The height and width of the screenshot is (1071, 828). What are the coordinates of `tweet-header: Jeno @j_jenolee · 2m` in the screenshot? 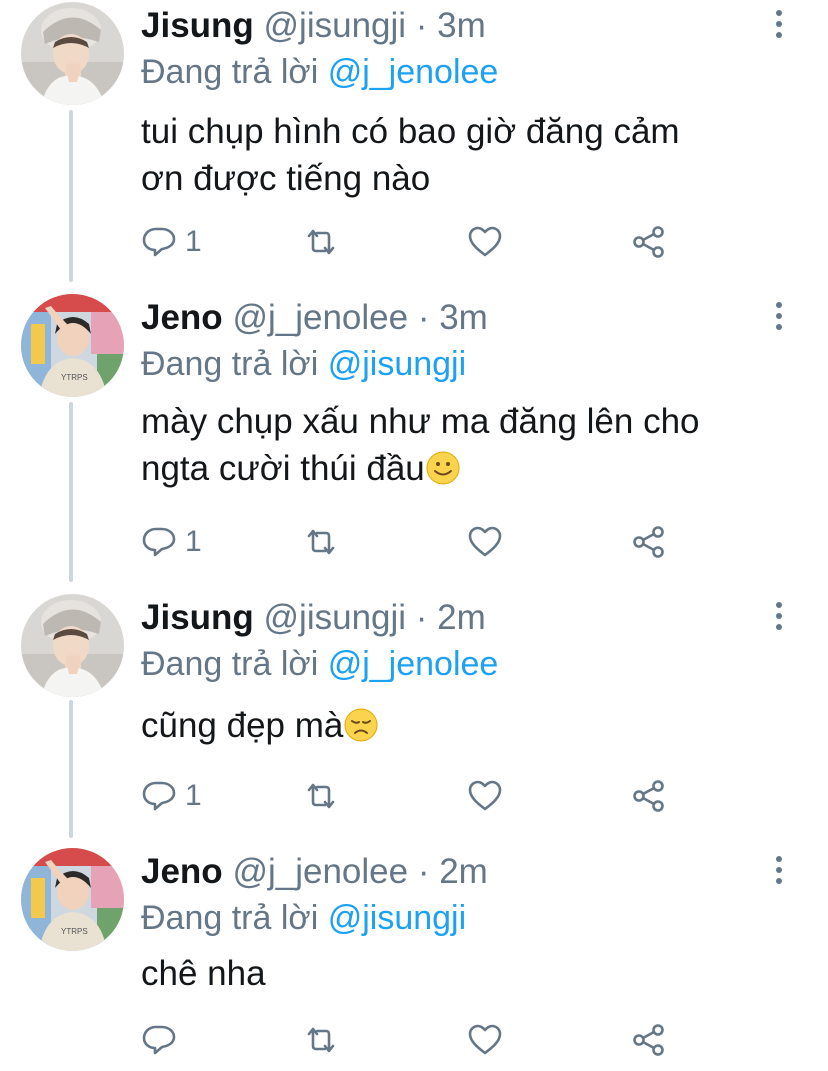 It's located at (314, 872).